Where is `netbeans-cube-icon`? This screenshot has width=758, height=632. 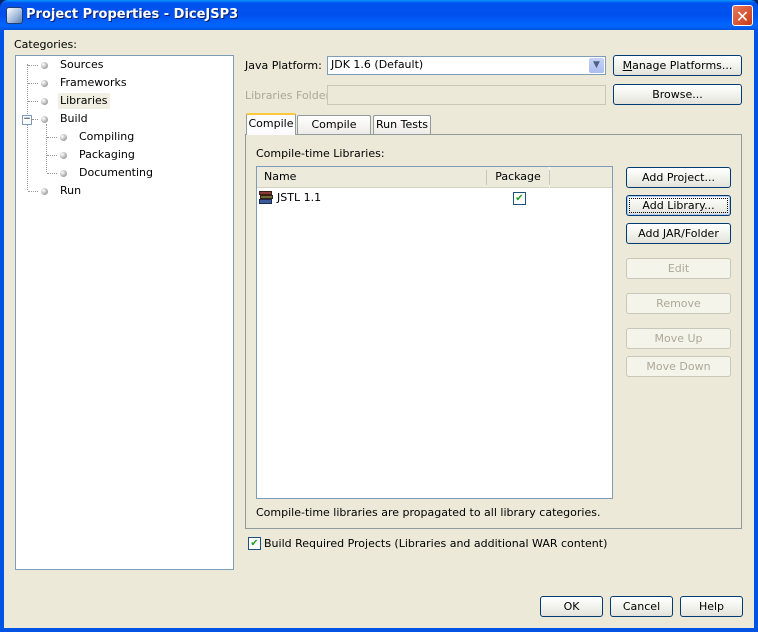 netbeans-cube-icon is located at coordinates (14, 15).